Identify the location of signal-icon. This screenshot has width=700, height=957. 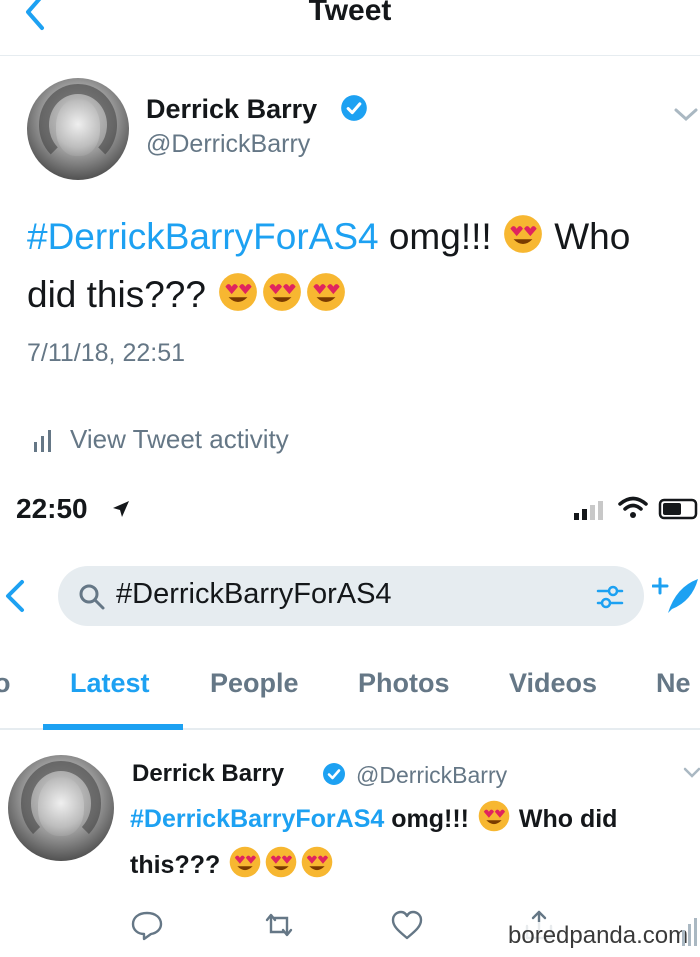
(588, 510).